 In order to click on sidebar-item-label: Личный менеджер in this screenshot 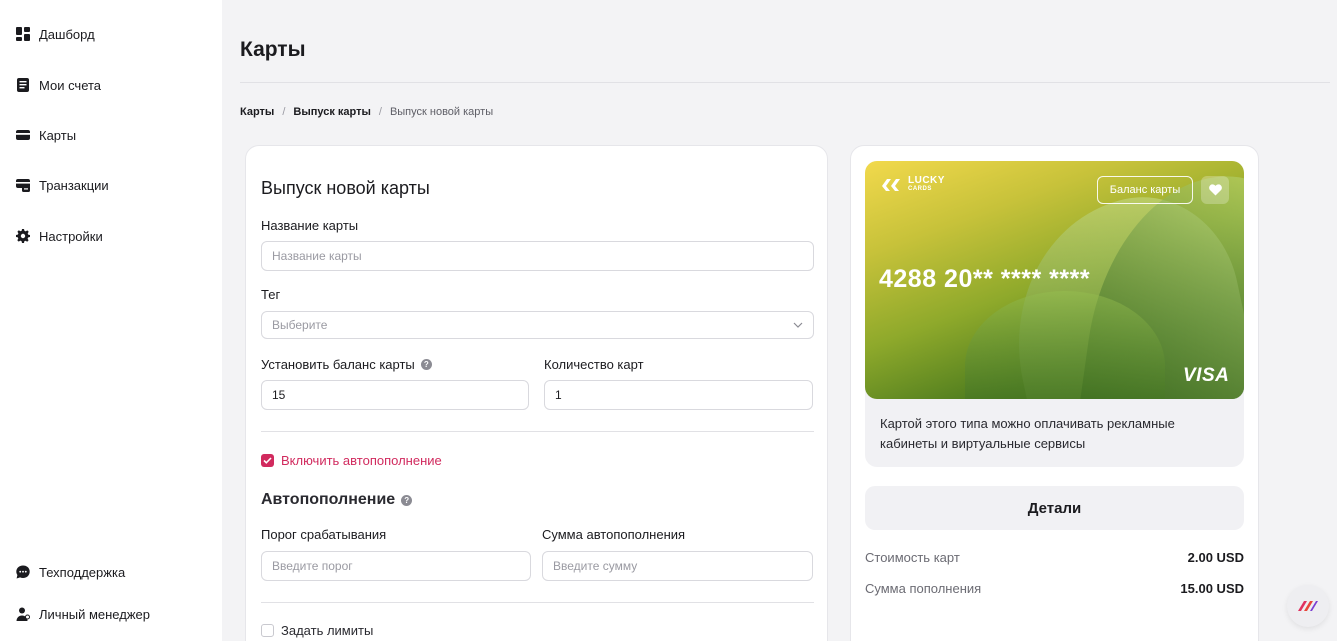, I will do `click(94, 614)`.